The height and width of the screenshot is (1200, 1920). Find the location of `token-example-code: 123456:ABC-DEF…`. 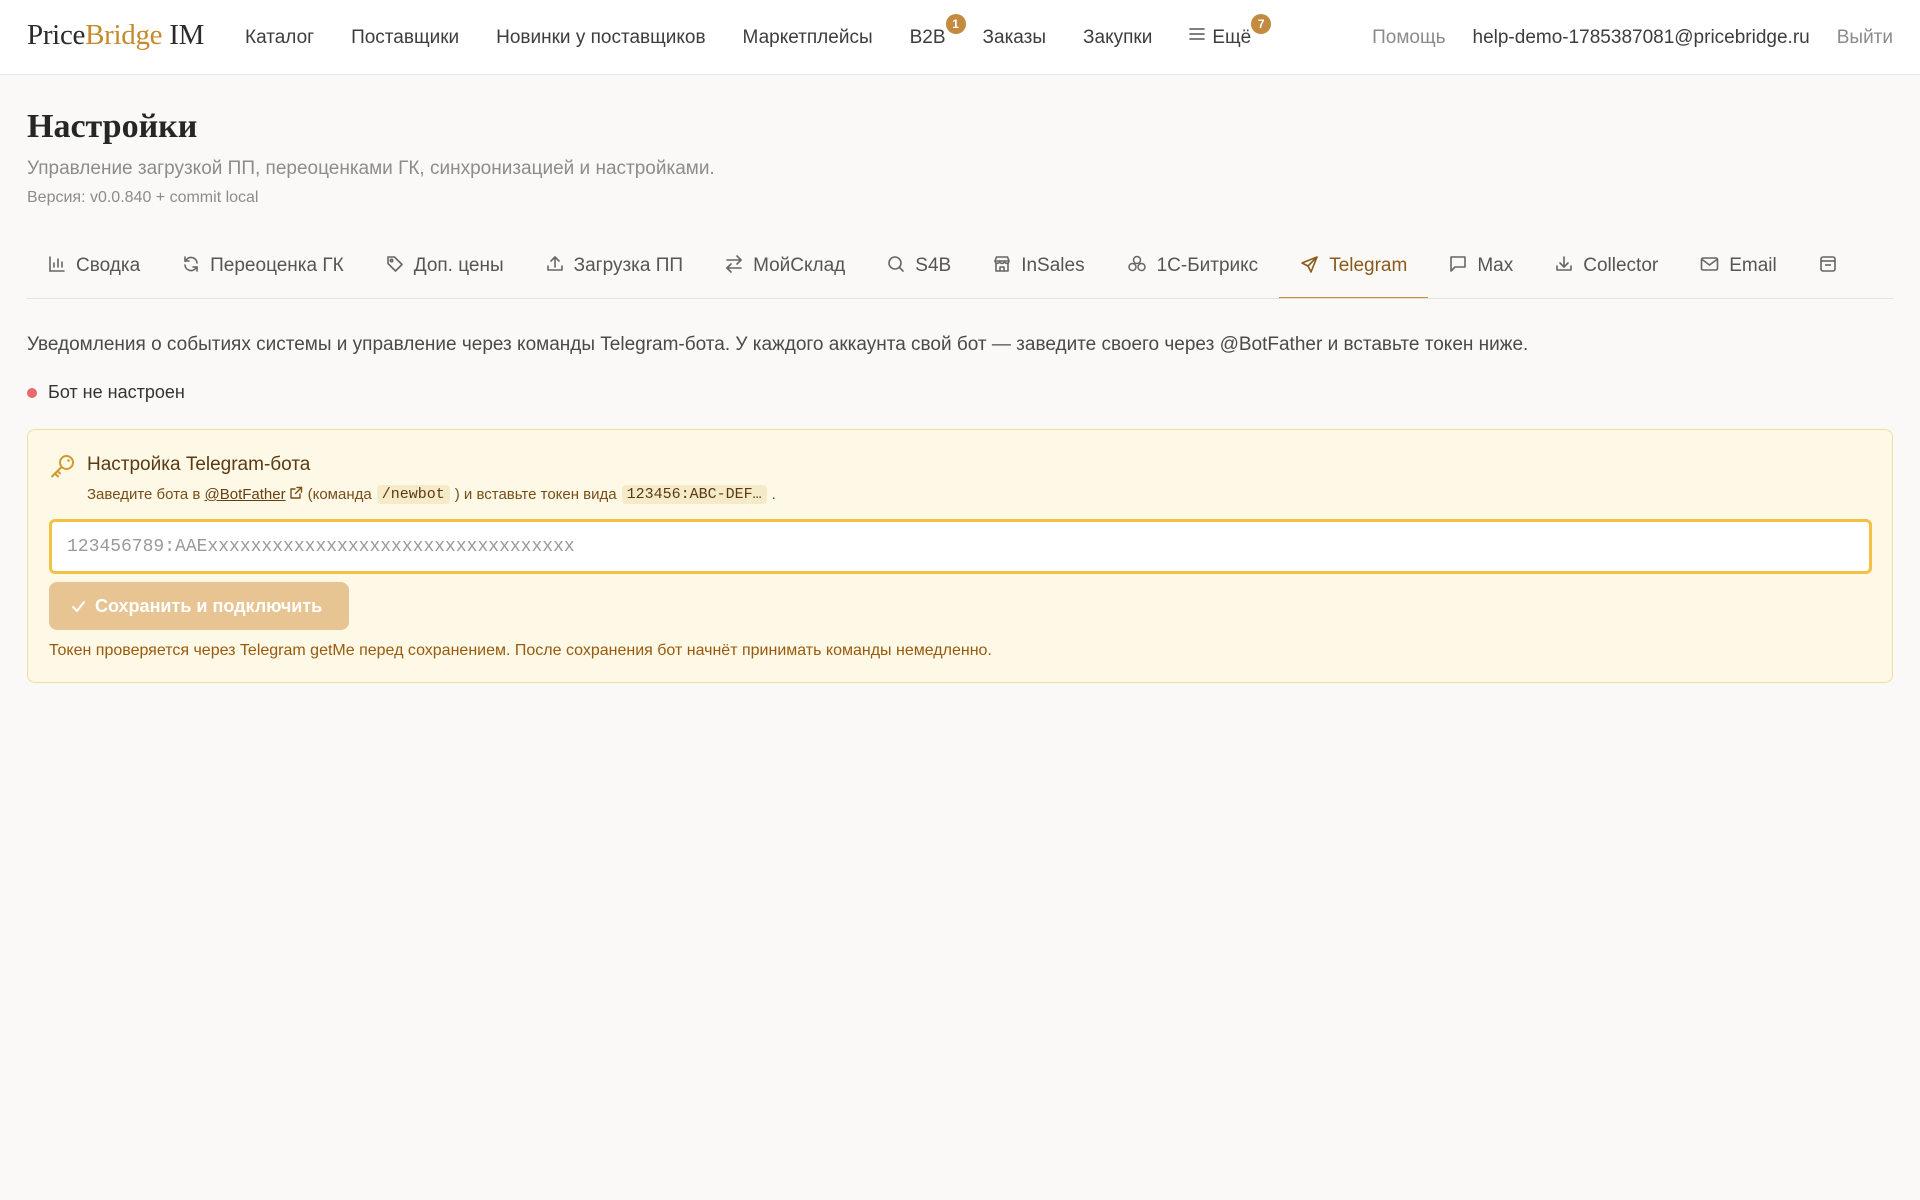

token-example-code: 123456:ABC-DEF… is located at coordinates (694, 494).